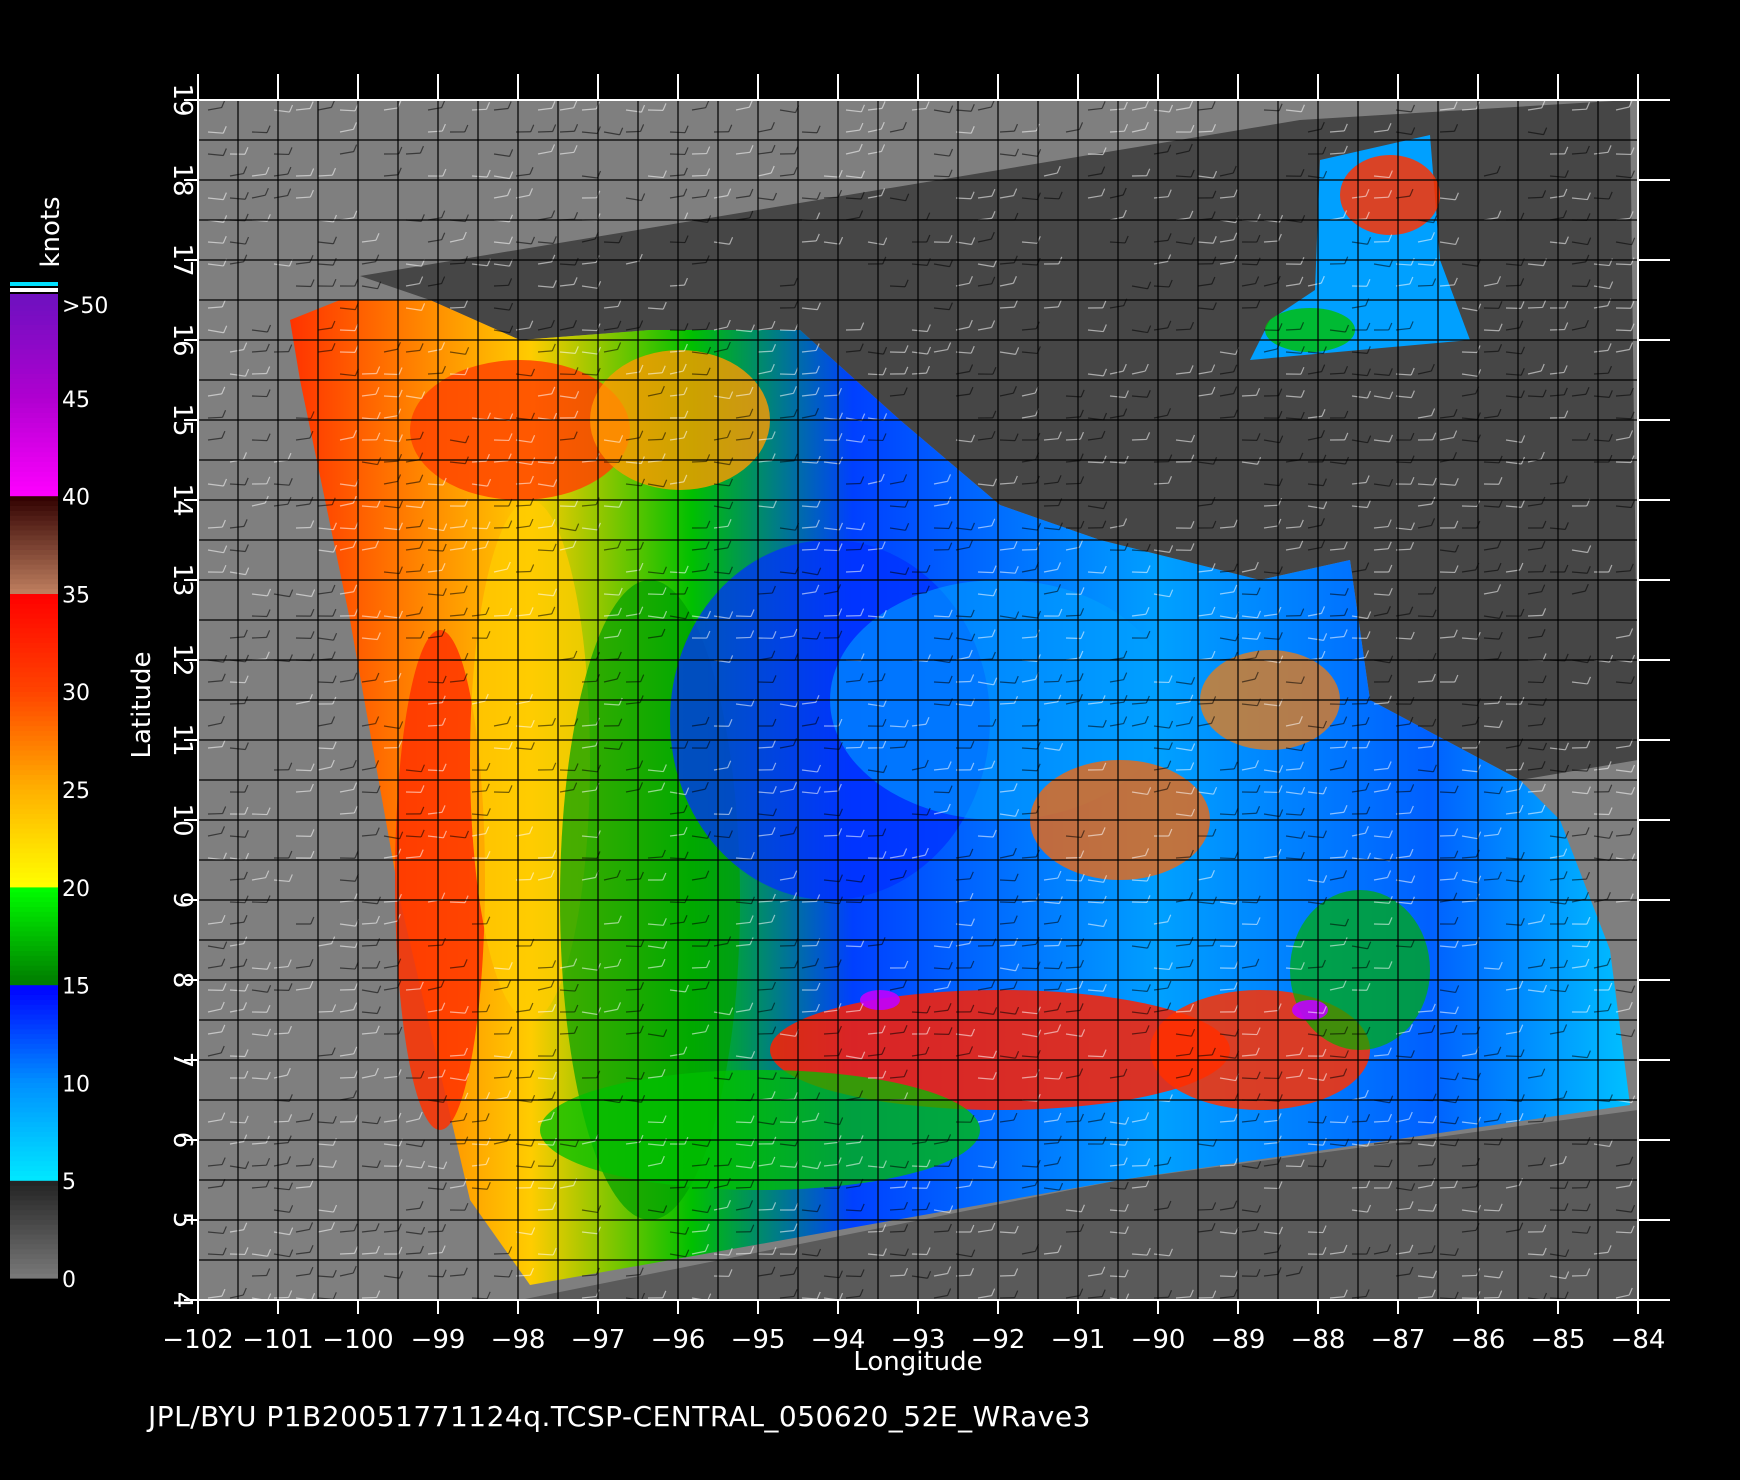  What do you see at coordinates (917, 1362) in the screenshot?
I see `x-axis-label: Longitude` at bounding box center [917, 1362].